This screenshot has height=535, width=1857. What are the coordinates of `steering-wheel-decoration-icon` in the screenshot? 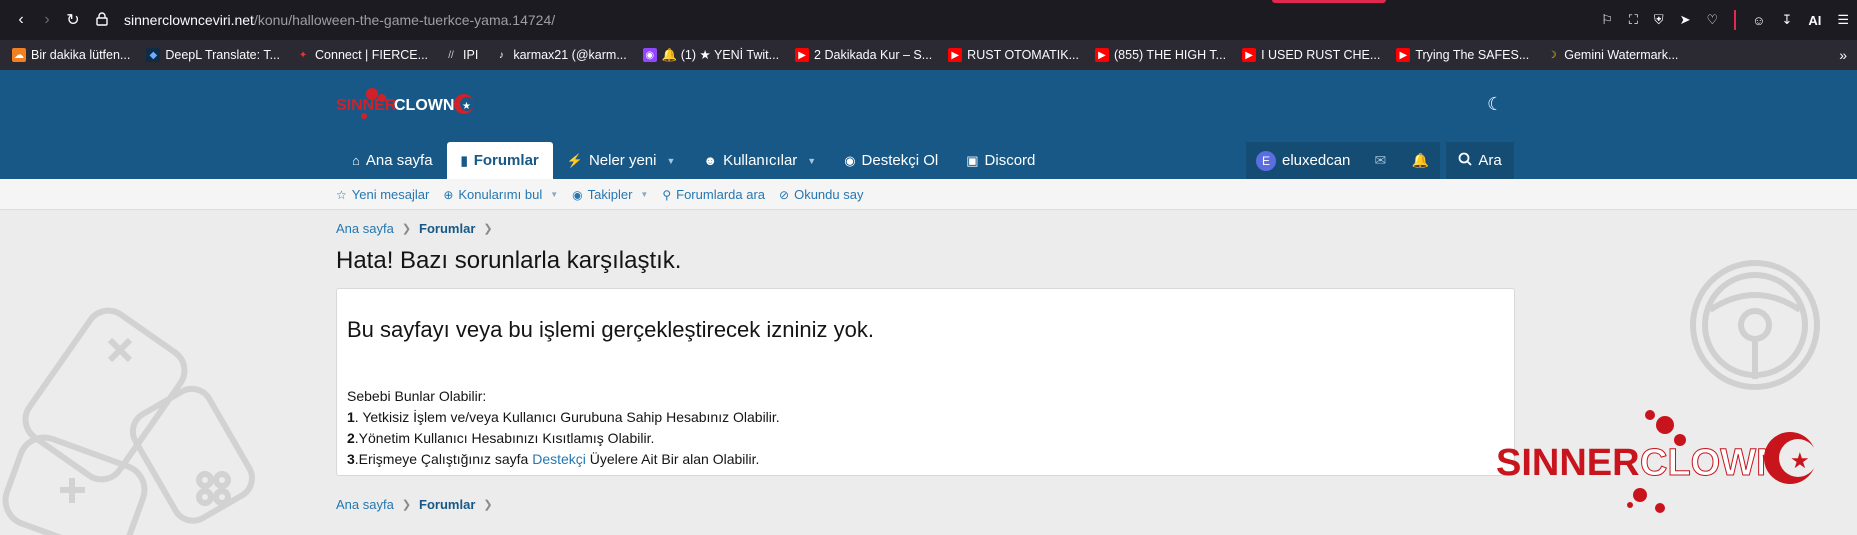 It's located at (1755, 325).